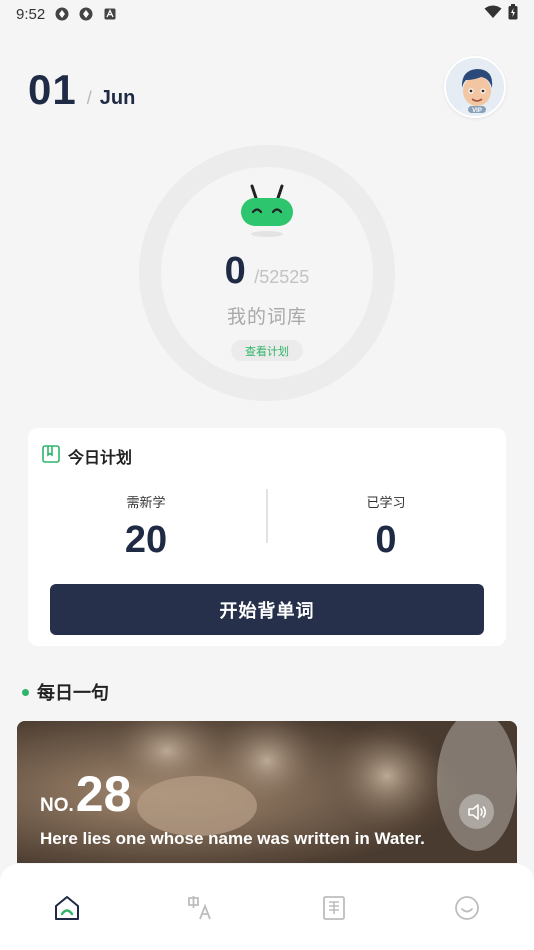 The image size is (534, 950). What do you see at coordinates (513, 14) in the screenshot?
I see `battery-icon` at bounding box center [513, 14].